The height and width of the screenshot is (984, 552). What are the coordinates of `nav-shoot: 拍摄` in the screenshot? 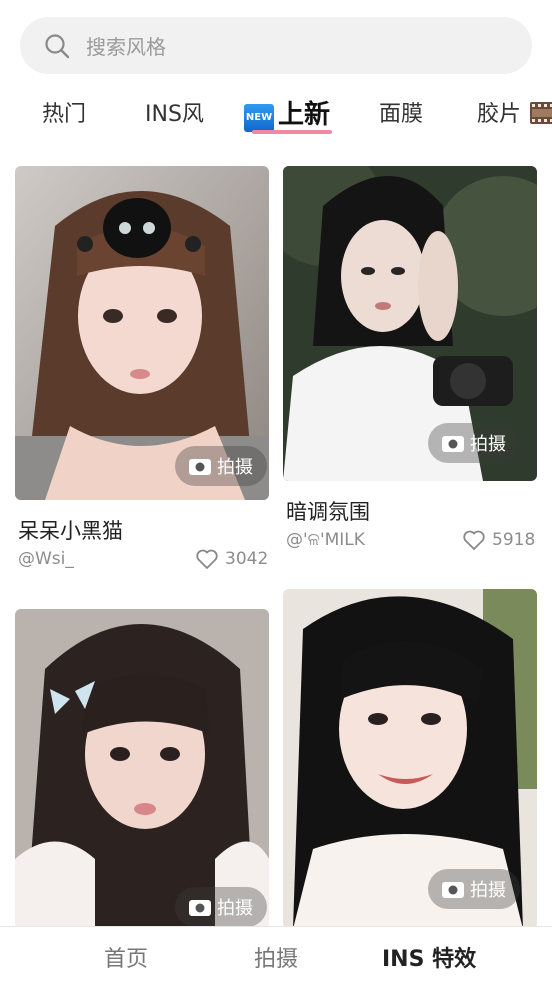 It's located at (276, 957).